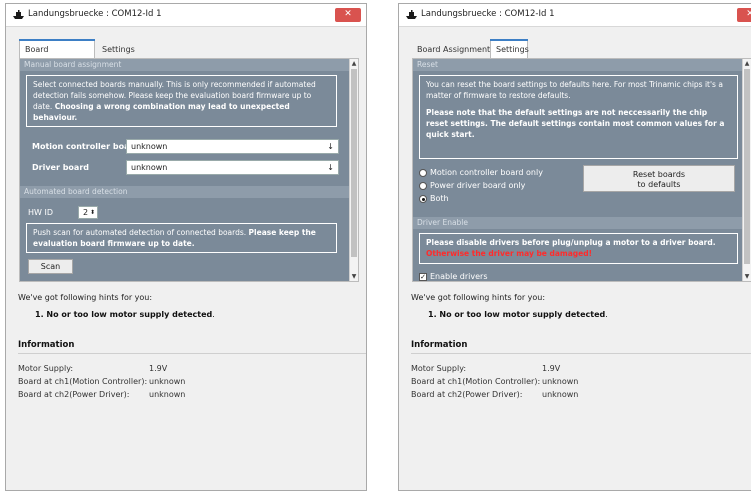  Describe the element at coordinates (577, 223) in the screenshot. I see `driver-enable-header: Driver Enable` at that location.